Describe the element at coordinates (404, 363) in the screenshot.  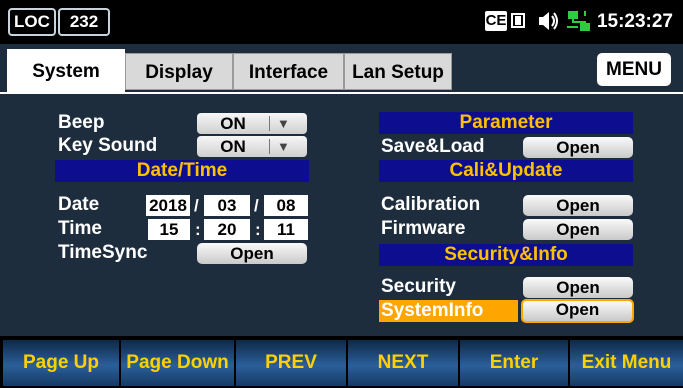
I see `next-softkey: NEXT` at that location.